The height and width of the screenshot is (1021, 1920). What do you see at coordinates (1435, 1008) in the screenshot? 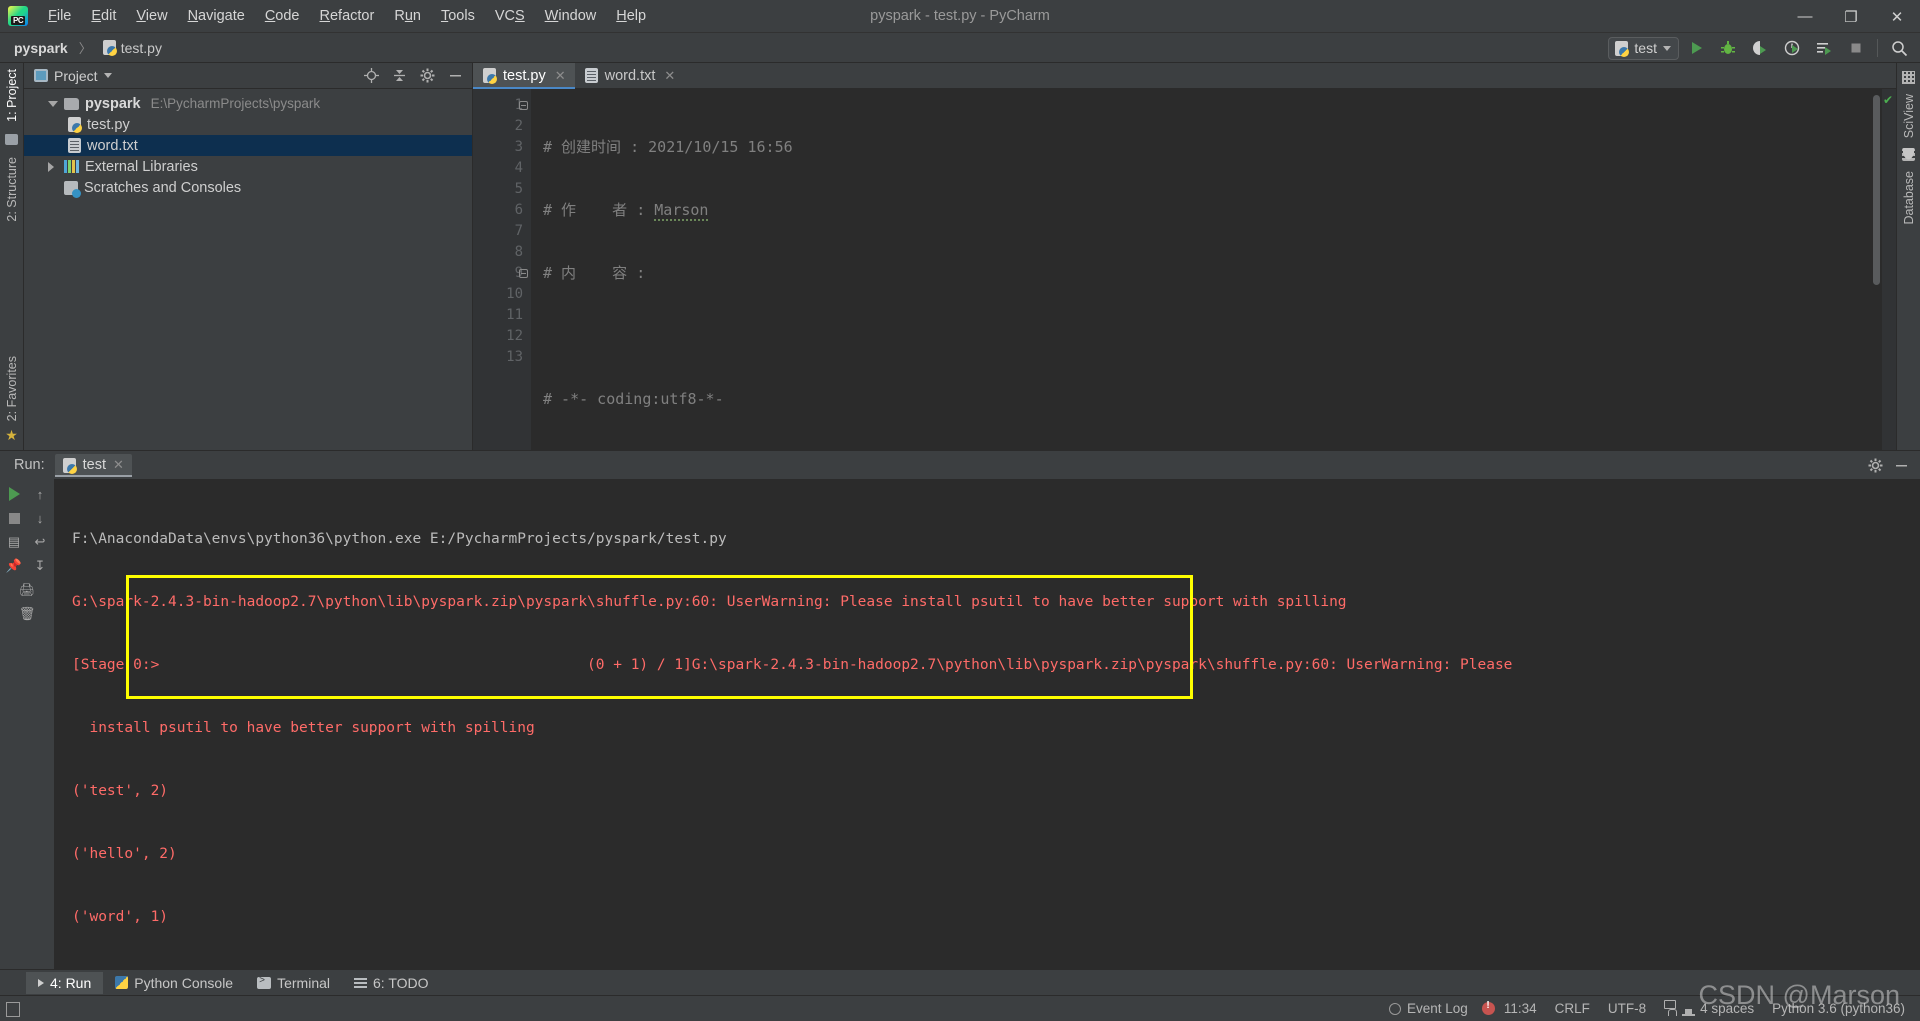
I see `event-log-button: Event Log` at bounding box center [1435, 1008].